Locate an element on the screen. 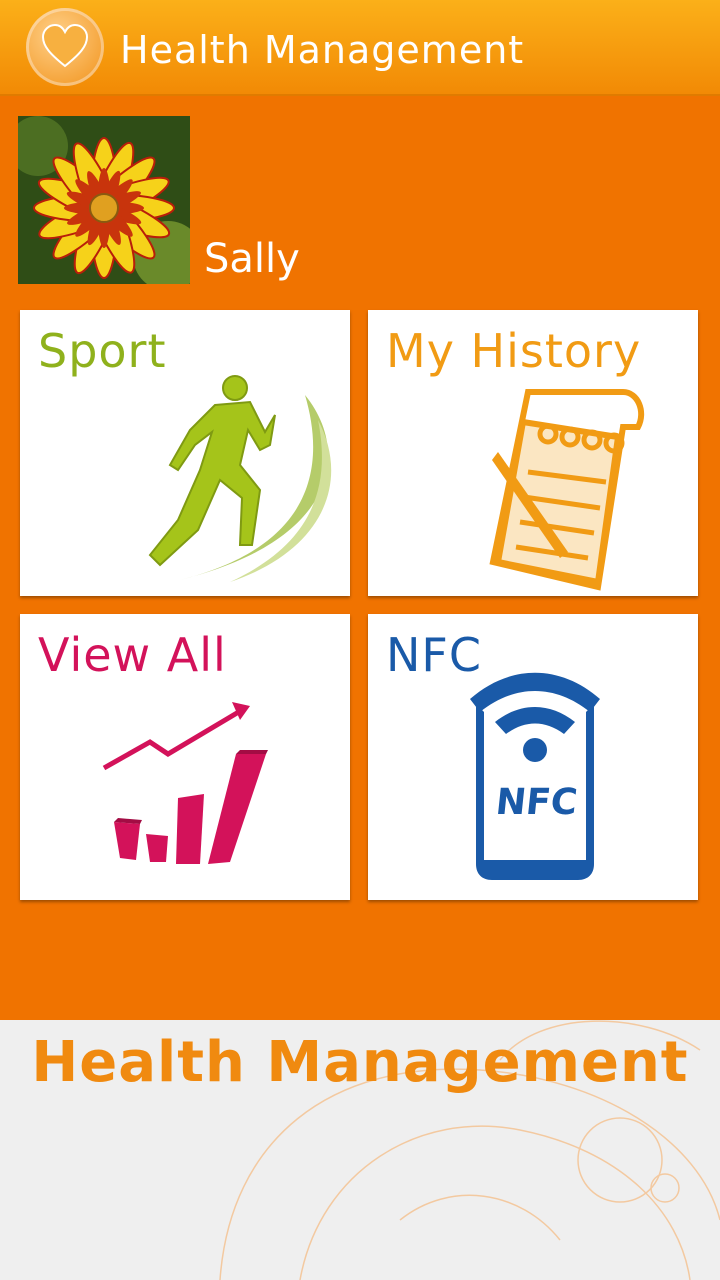 This screenshot has height=1280, width=720. view-all-label: View All is located at coordinates (132, 655).